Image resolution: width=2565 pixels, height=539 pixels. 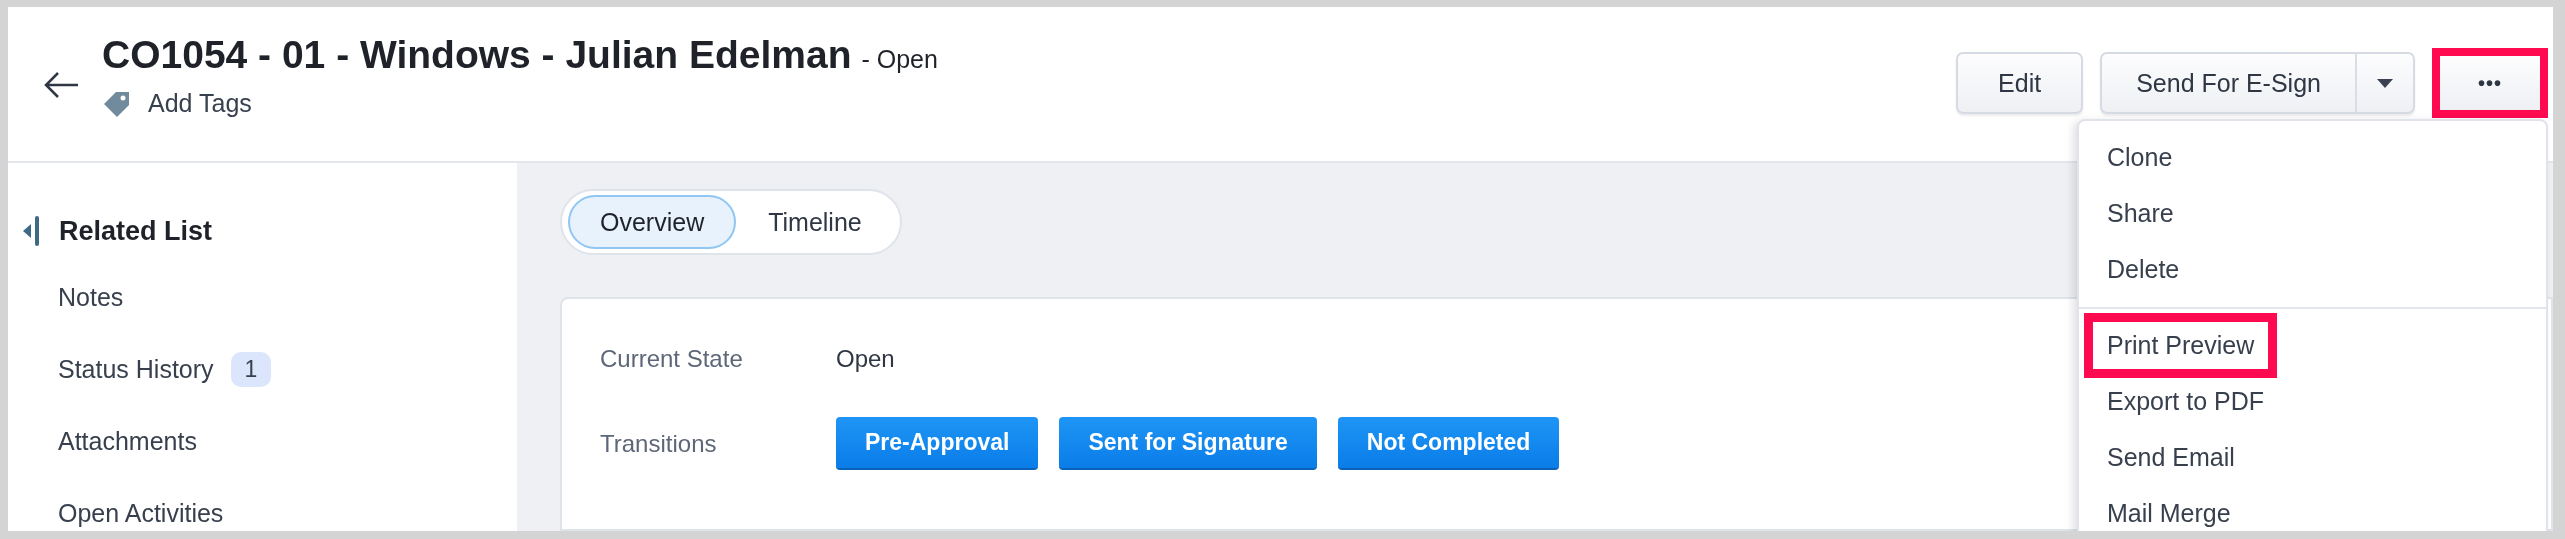 What do you see at coordinates (2490, 83) in the screenshot?
I see `more-button: •••` at bounding box center [2490, 83].